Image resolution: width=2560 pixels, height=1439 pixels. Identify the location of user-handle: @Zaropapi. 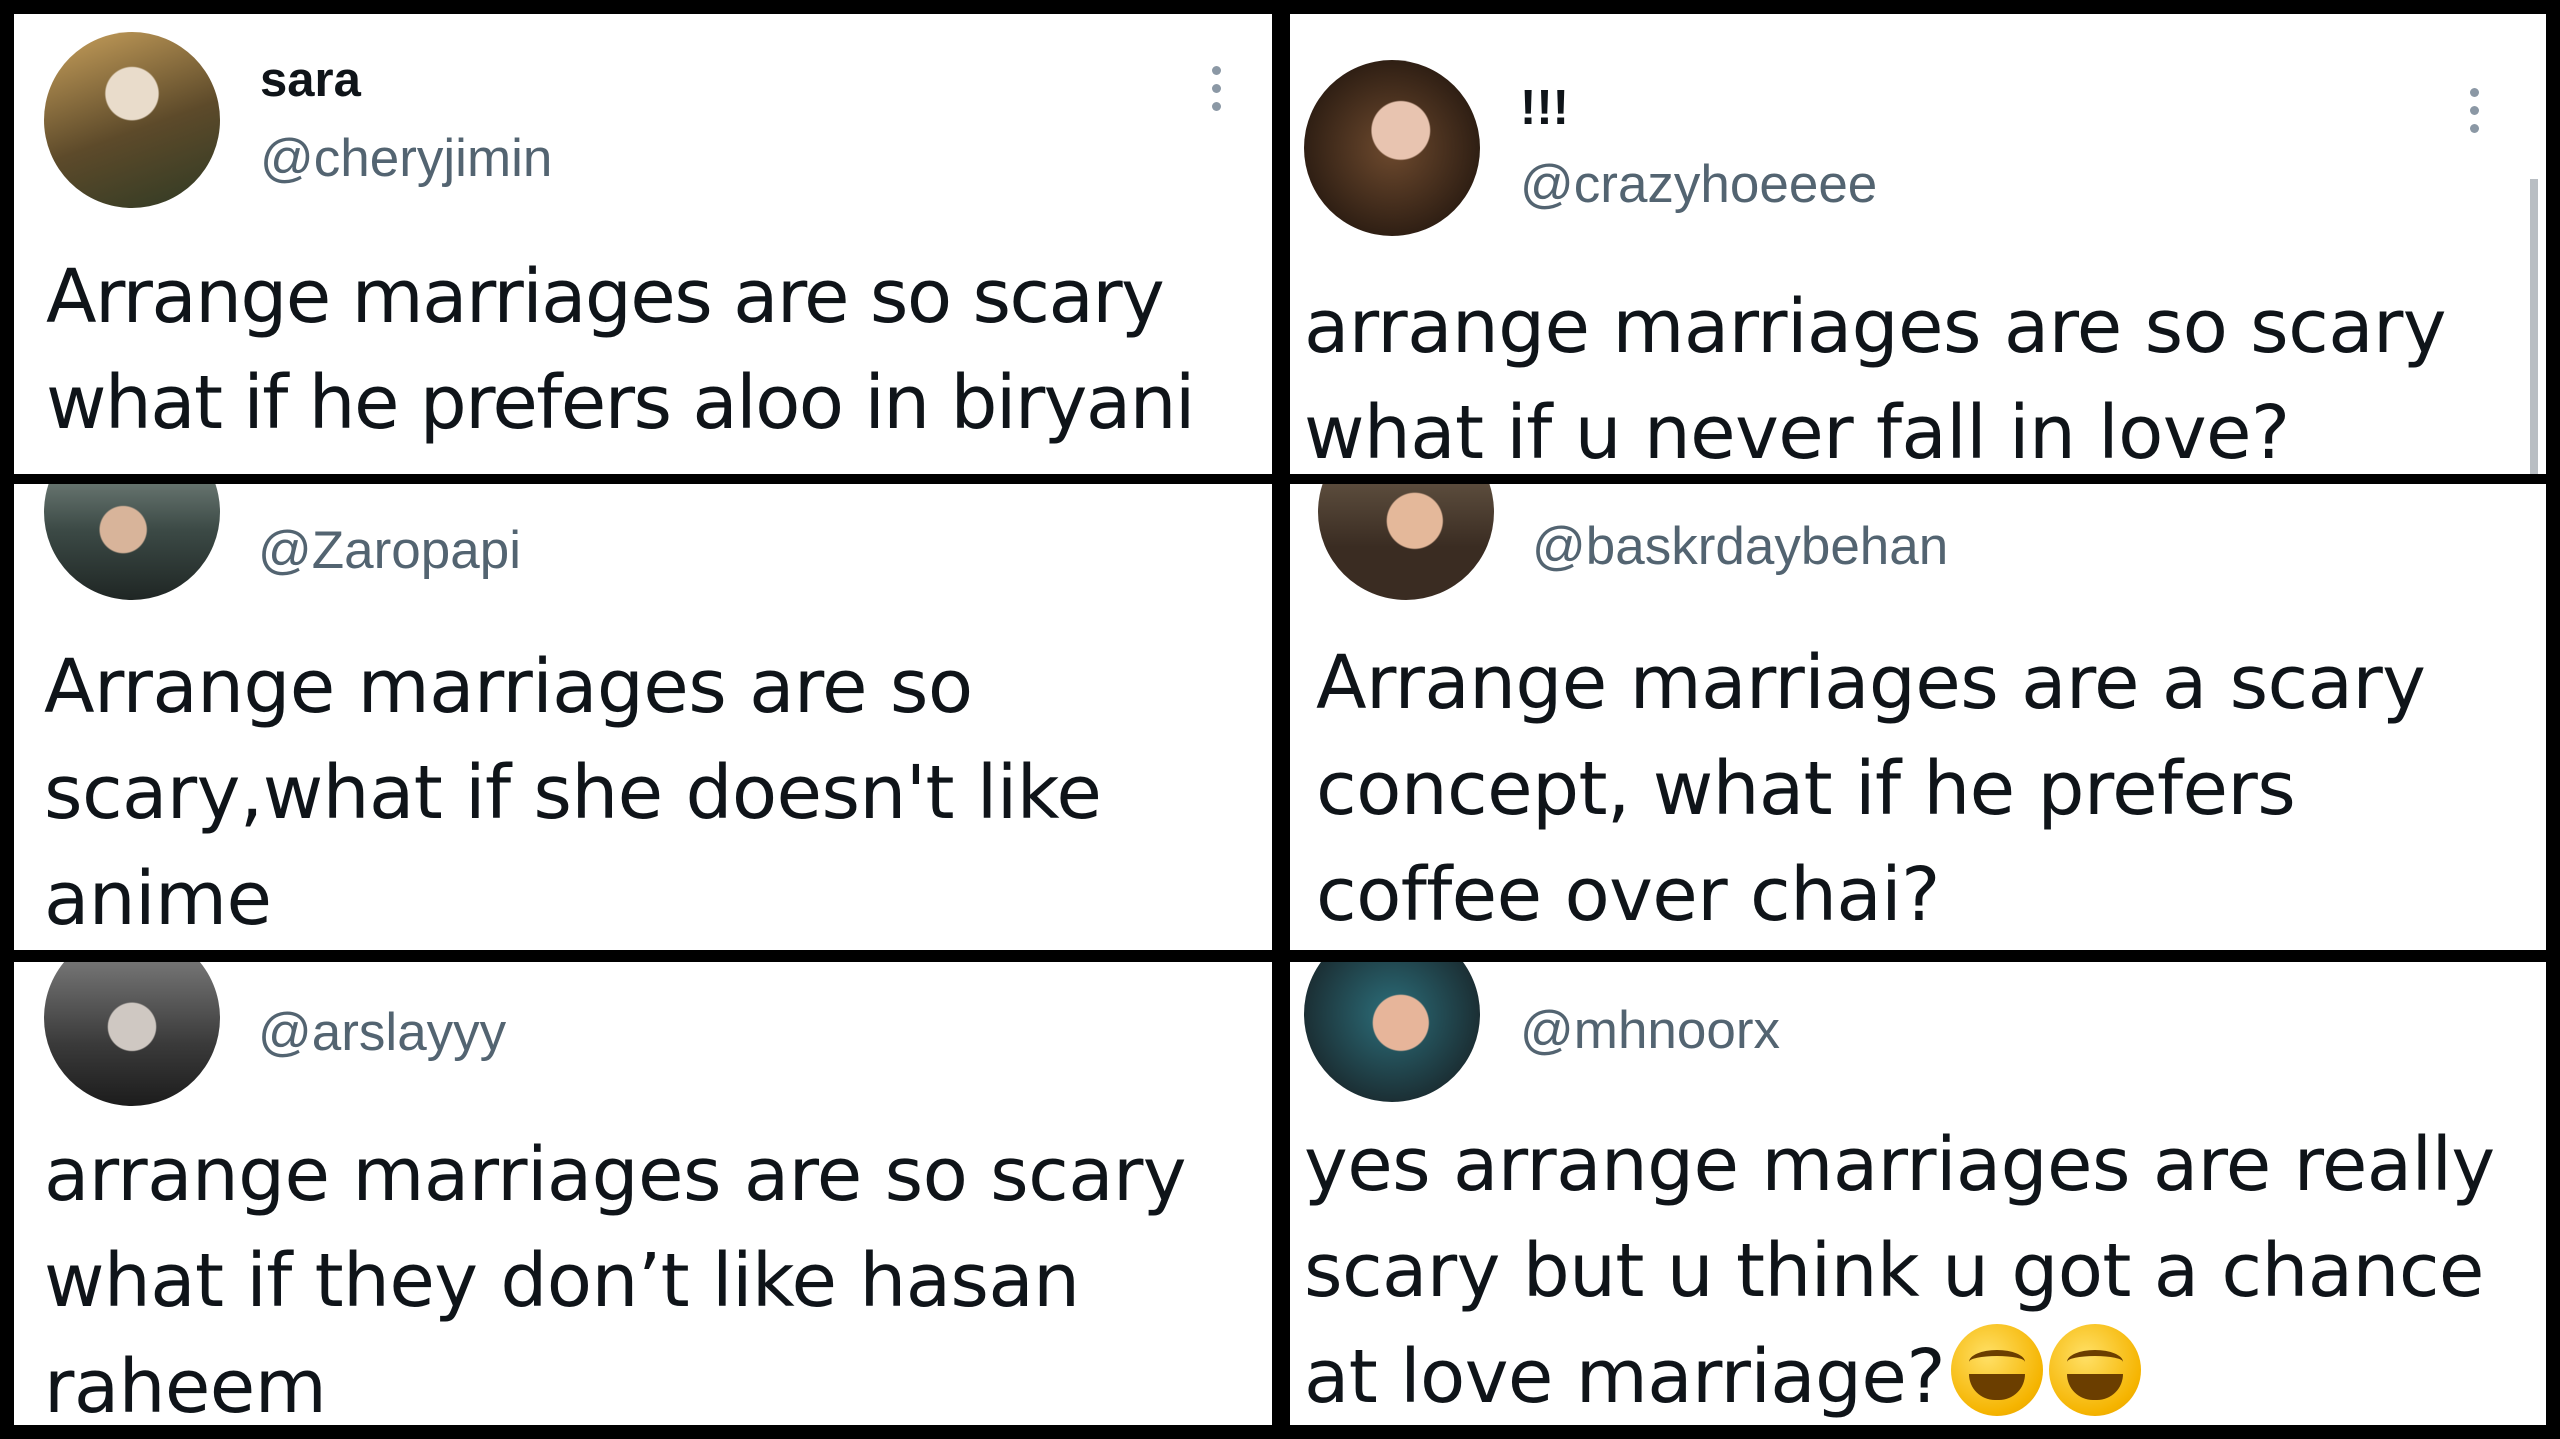
(389, 550).